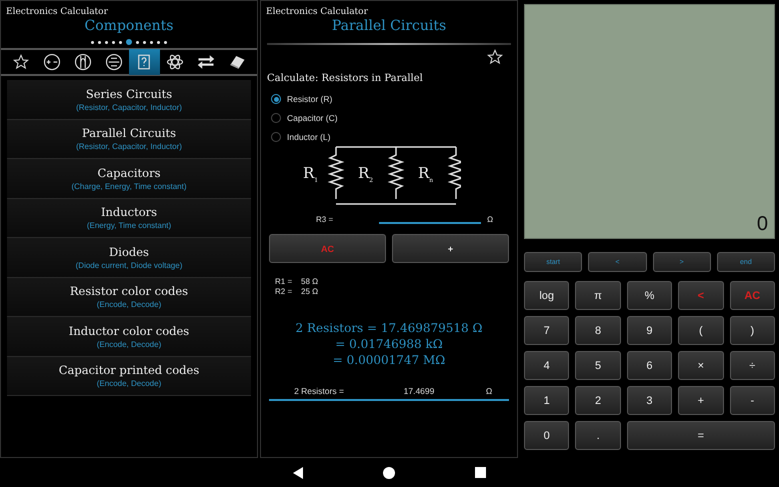  What do you see at coordinates (129, 370) in the screenshot?
I see `menu-item-title: Capacitor printed codes` at bounding box center [129, 370].